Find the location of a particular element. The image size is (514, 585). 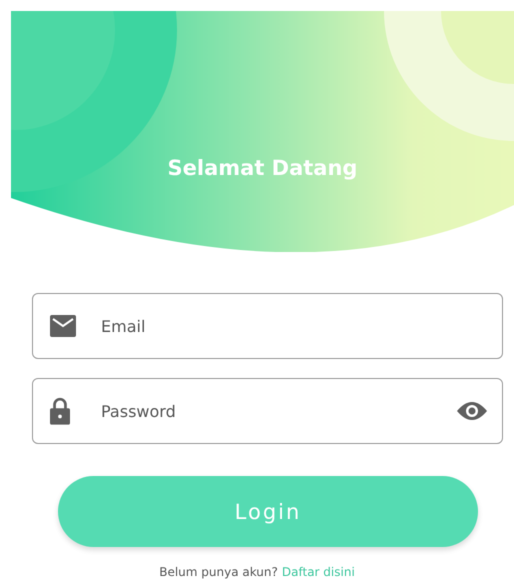

login-button: Login is located at coordinates (268, 511).